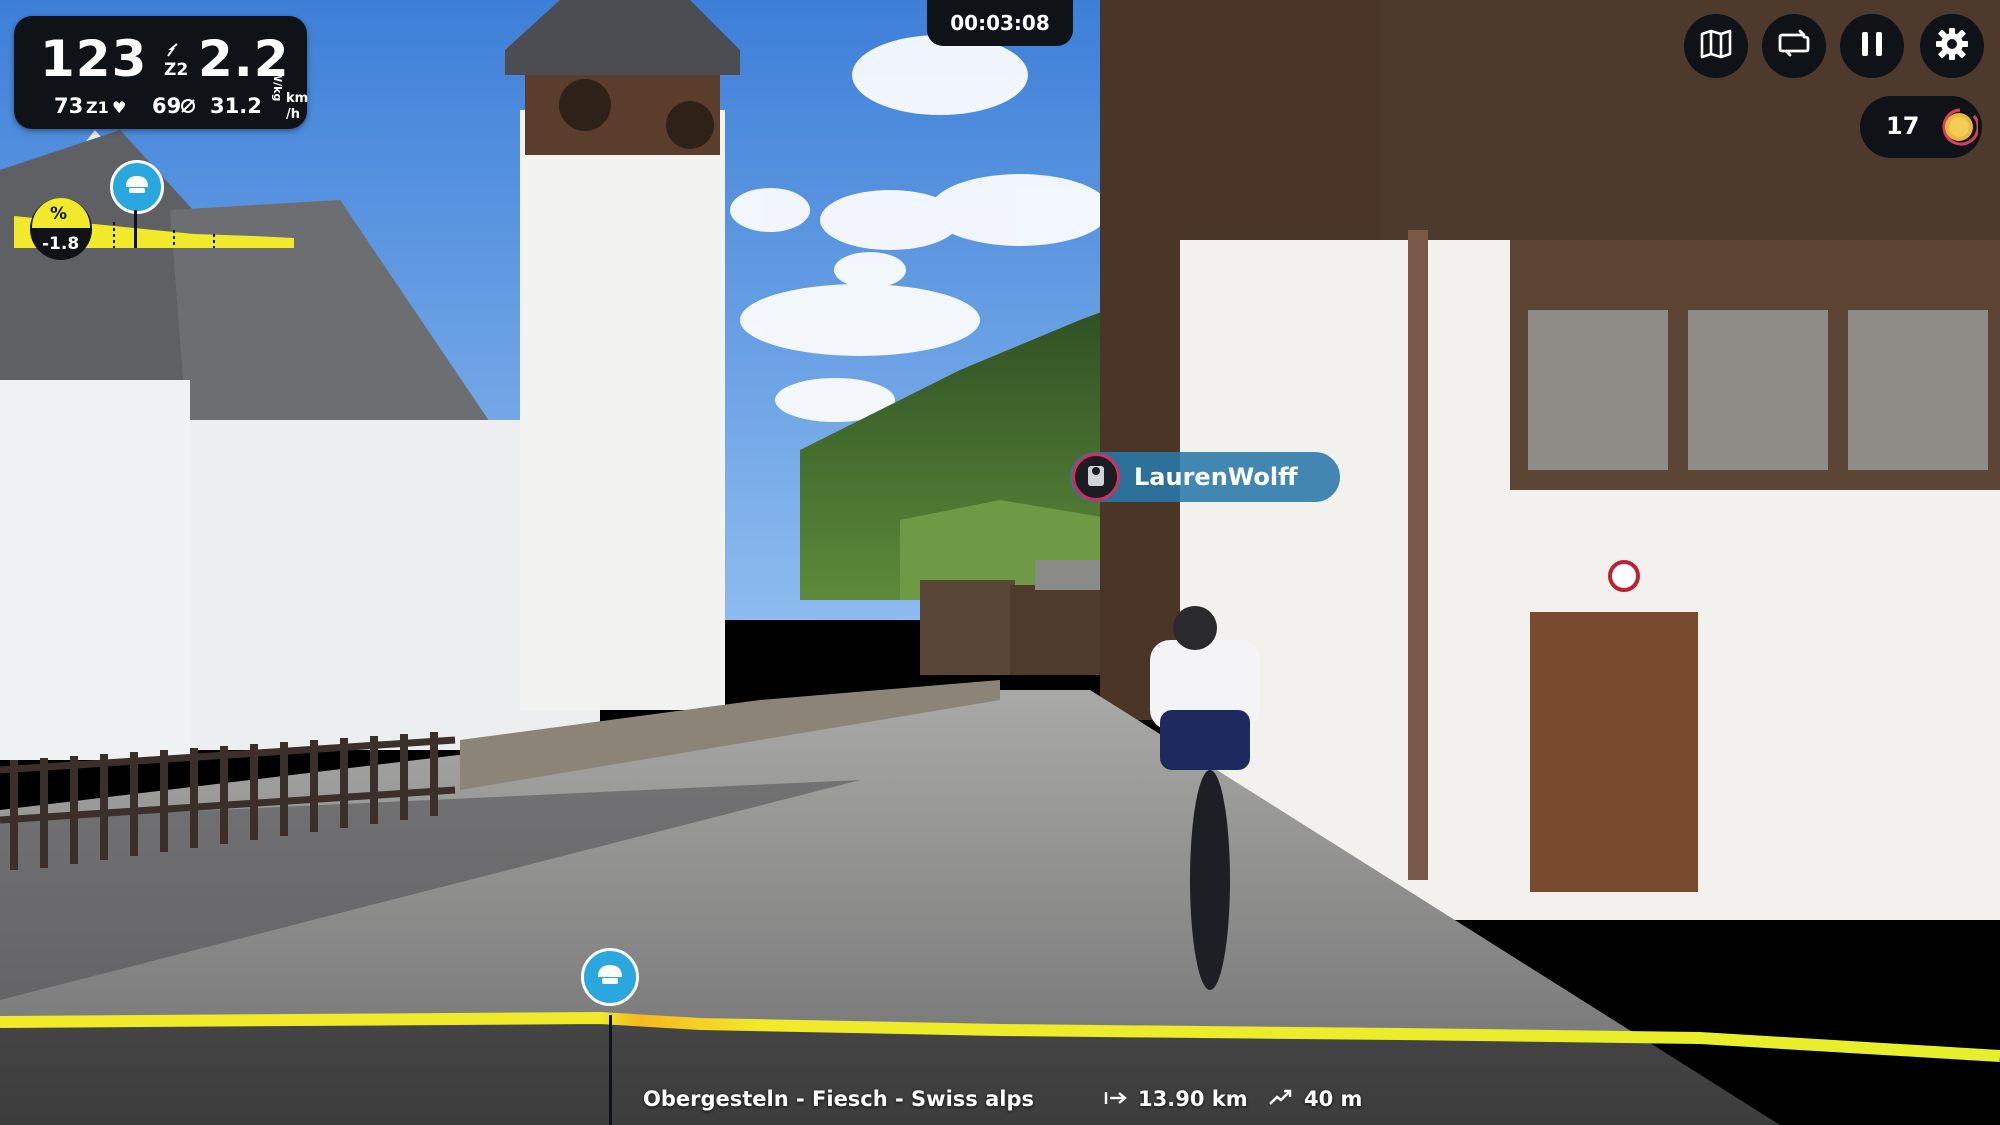 The height and width of the screenshot is (1125, 2000). What do you see at coordinates (236, 106) in the screenshot?
I see `speed-value: 31.2` at bounding box center [236, 106].